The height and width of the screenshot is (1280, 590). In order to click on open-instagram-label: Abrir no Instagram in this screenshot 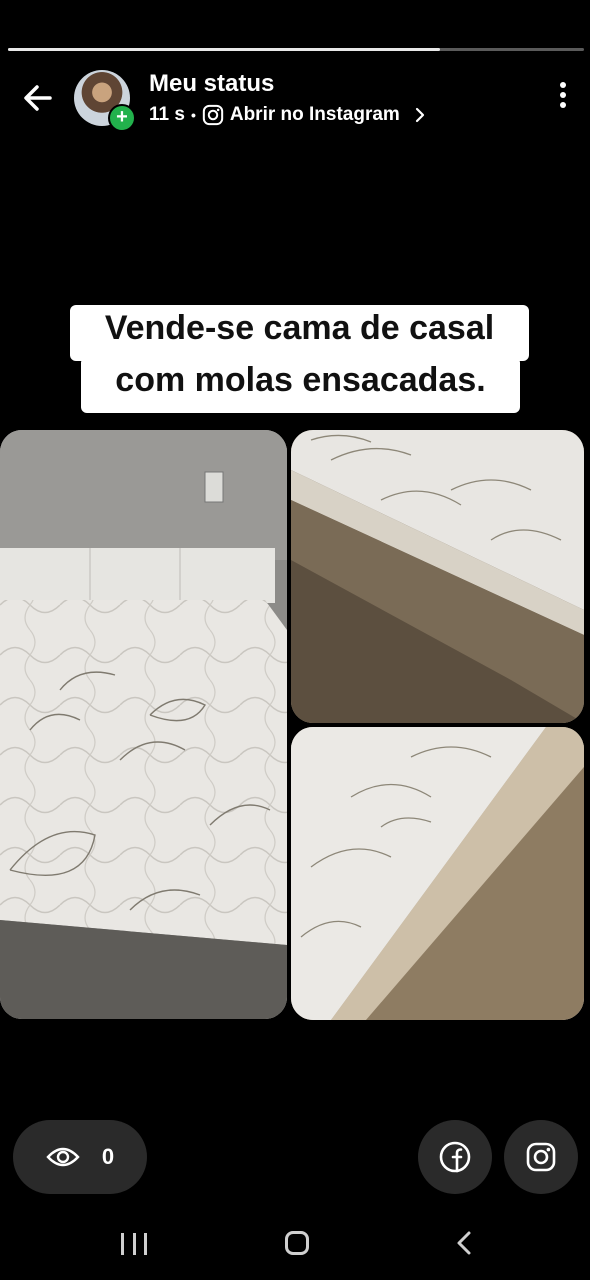, I will do `click(314, 114)`.